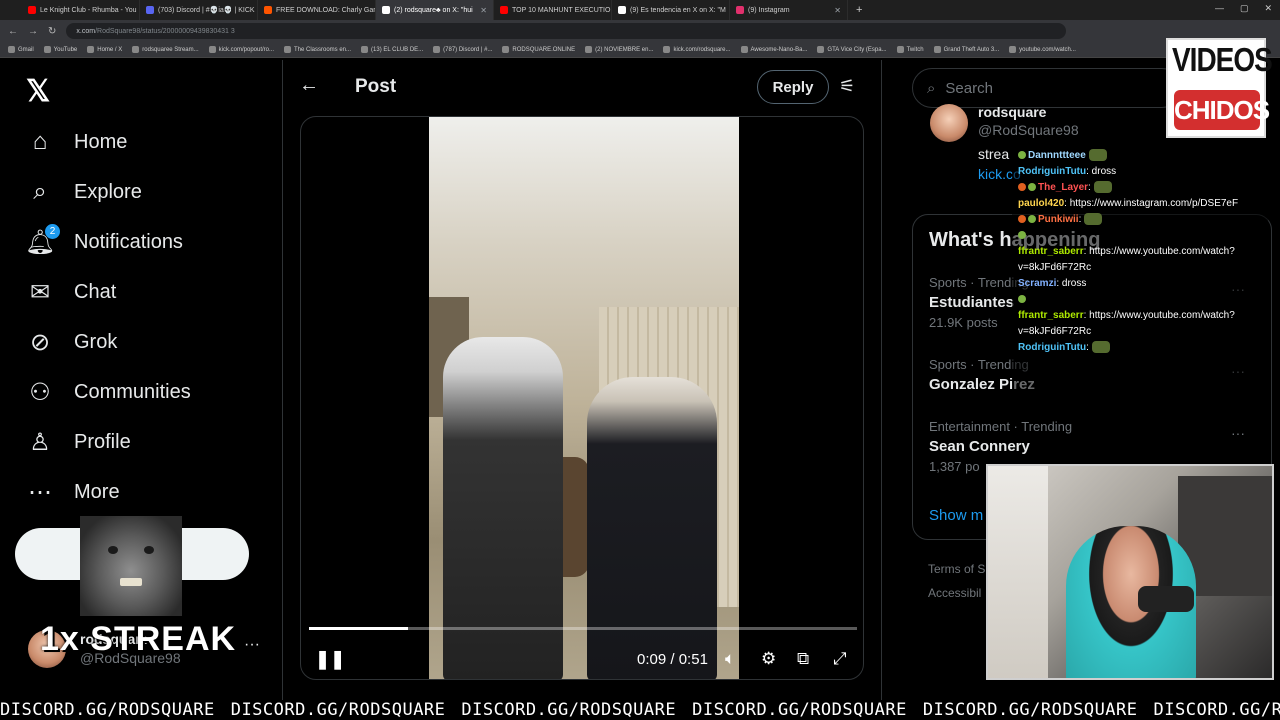  I want to click on rat-emote-overlay, so click(131, 566).